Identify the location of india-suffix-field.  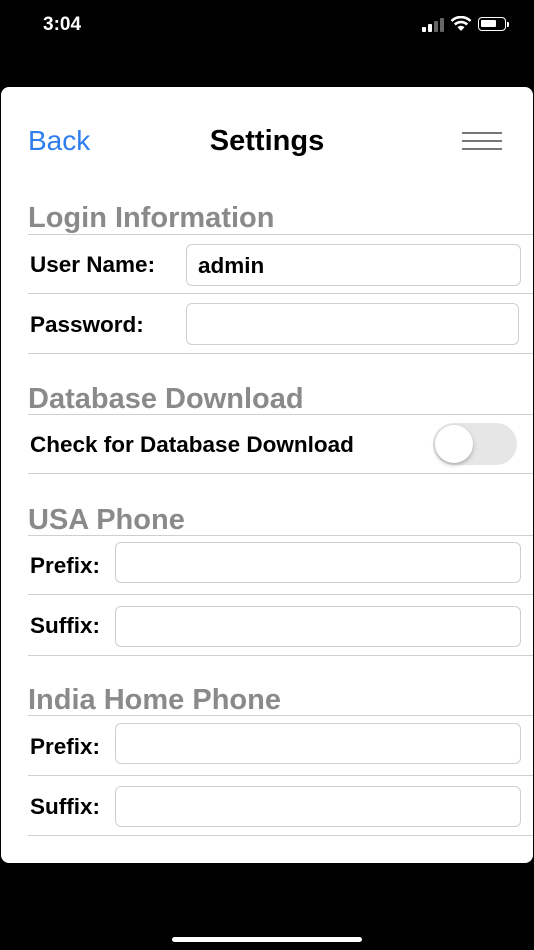
(318, 806).